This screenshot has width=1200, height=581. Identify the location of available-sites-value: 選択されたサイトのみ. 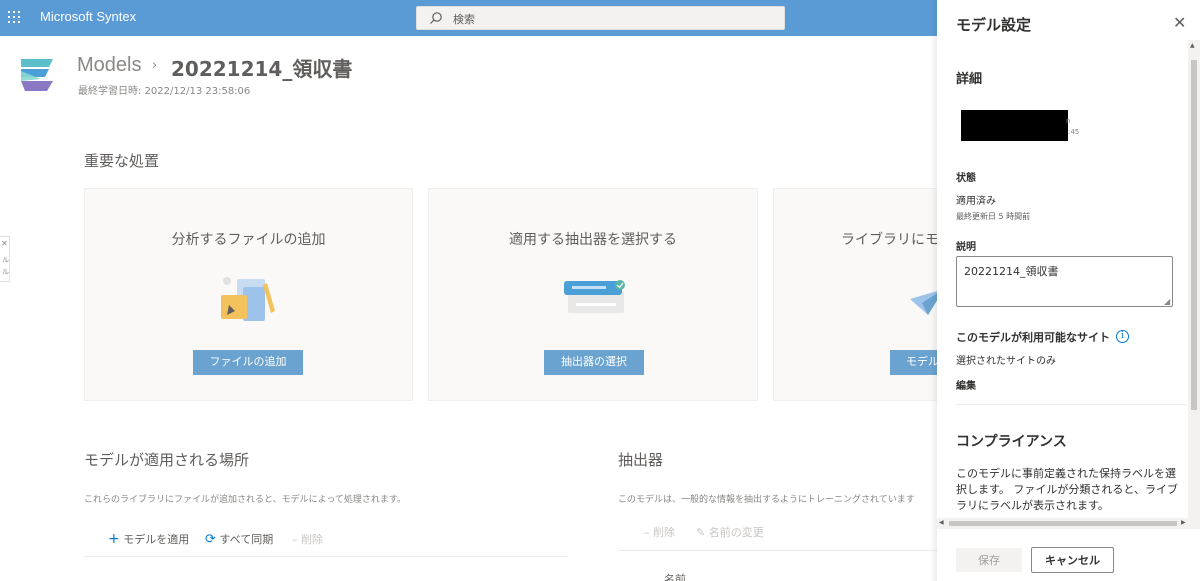
(1006, 361).